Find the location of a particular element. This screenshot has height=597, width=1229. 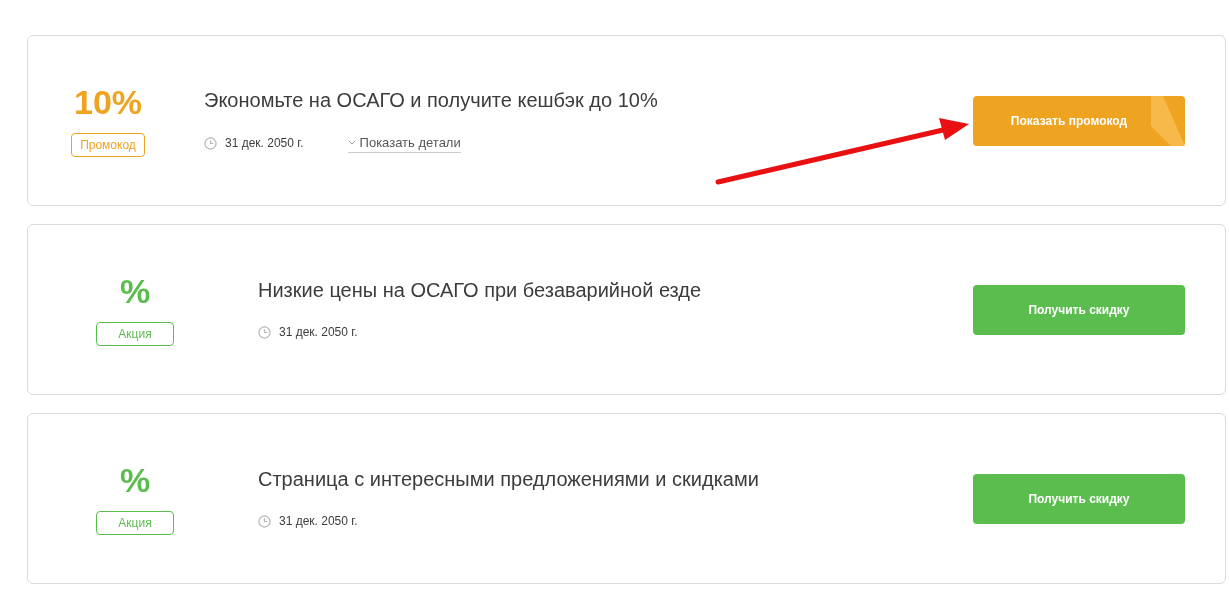

details-link: Показать детали is located at coordinates (404, 143).